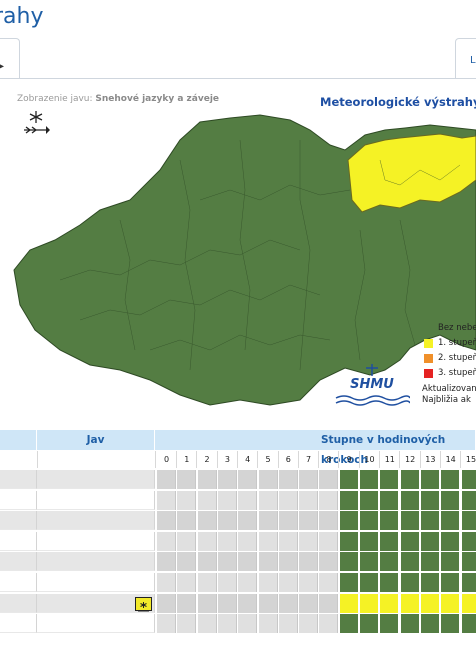 Image resolution: width=476 pixels, height=650 pixels. What do you see at coordinates (473, 60) in the screenshot?
I see `tab-right-label: L` at bounding box center [473, 60].